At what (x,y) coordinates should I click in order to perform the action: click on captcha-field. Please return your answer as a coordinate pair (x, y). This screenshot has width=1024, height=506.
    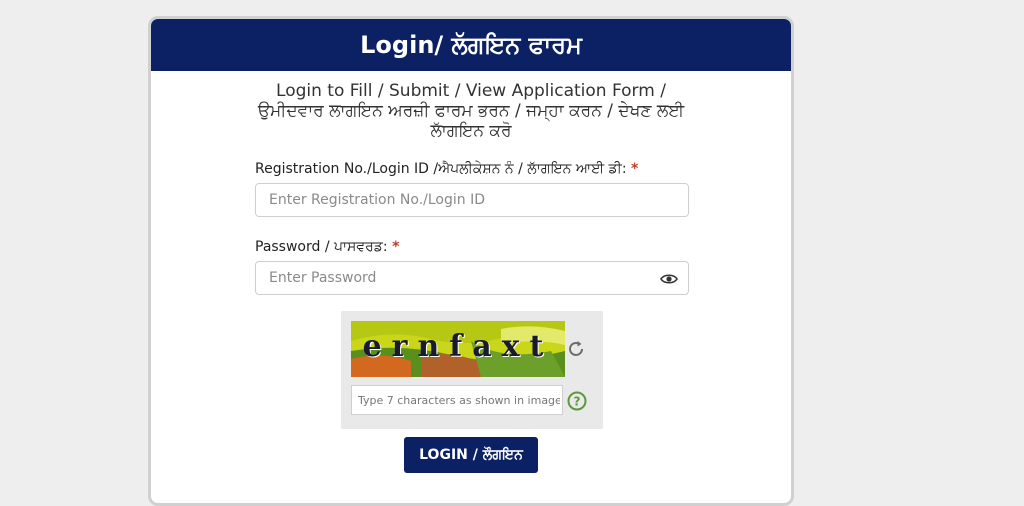
    Looking at the image, I should click on (457, 400).